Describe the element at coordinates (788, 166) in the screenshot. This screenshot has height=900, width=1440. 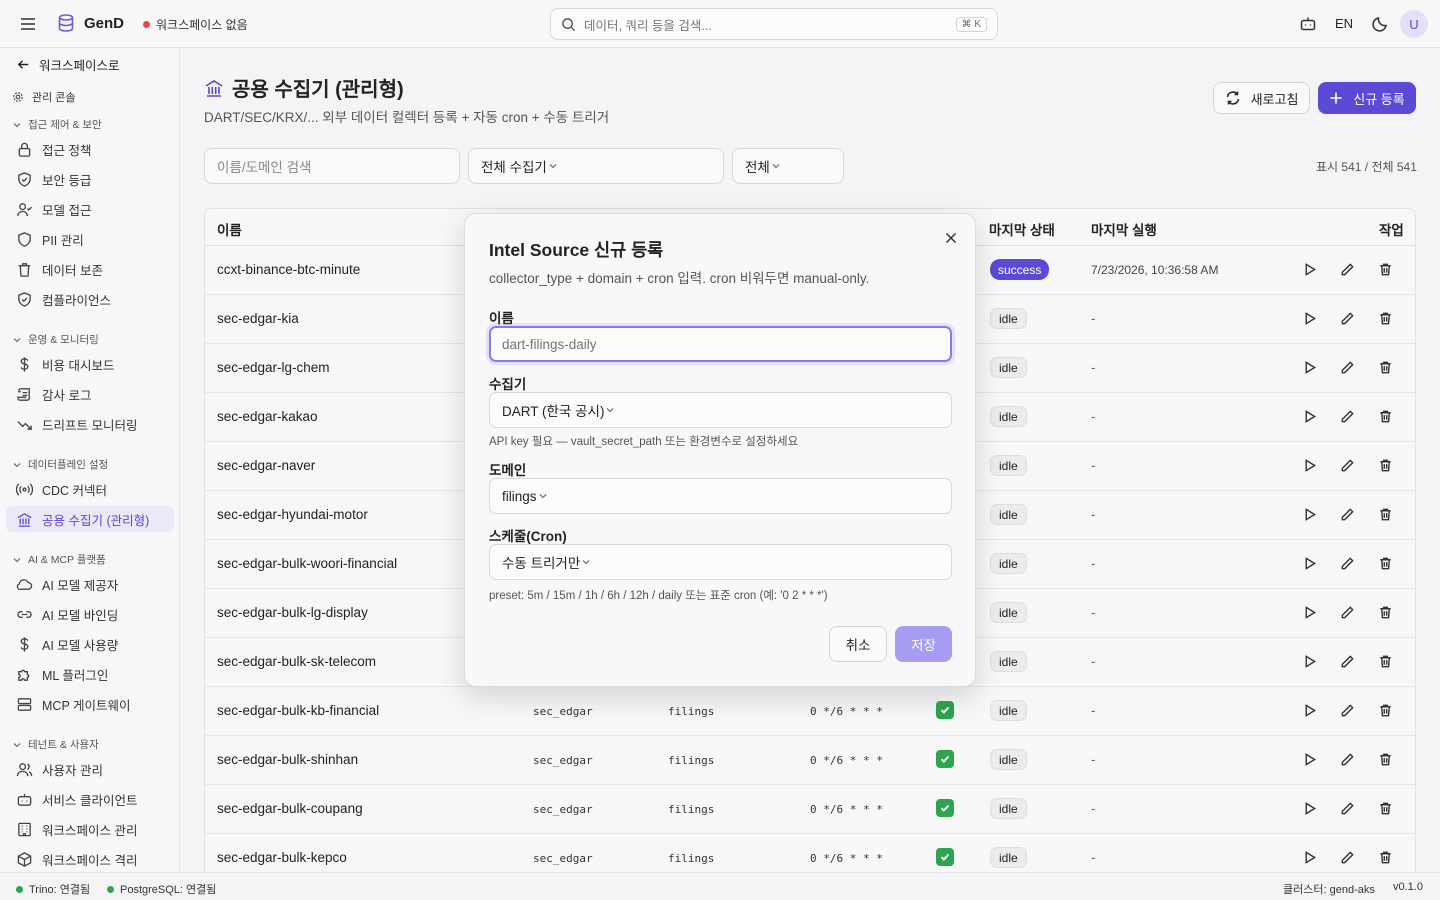
I see `status-filter-select: 전체` at that location.